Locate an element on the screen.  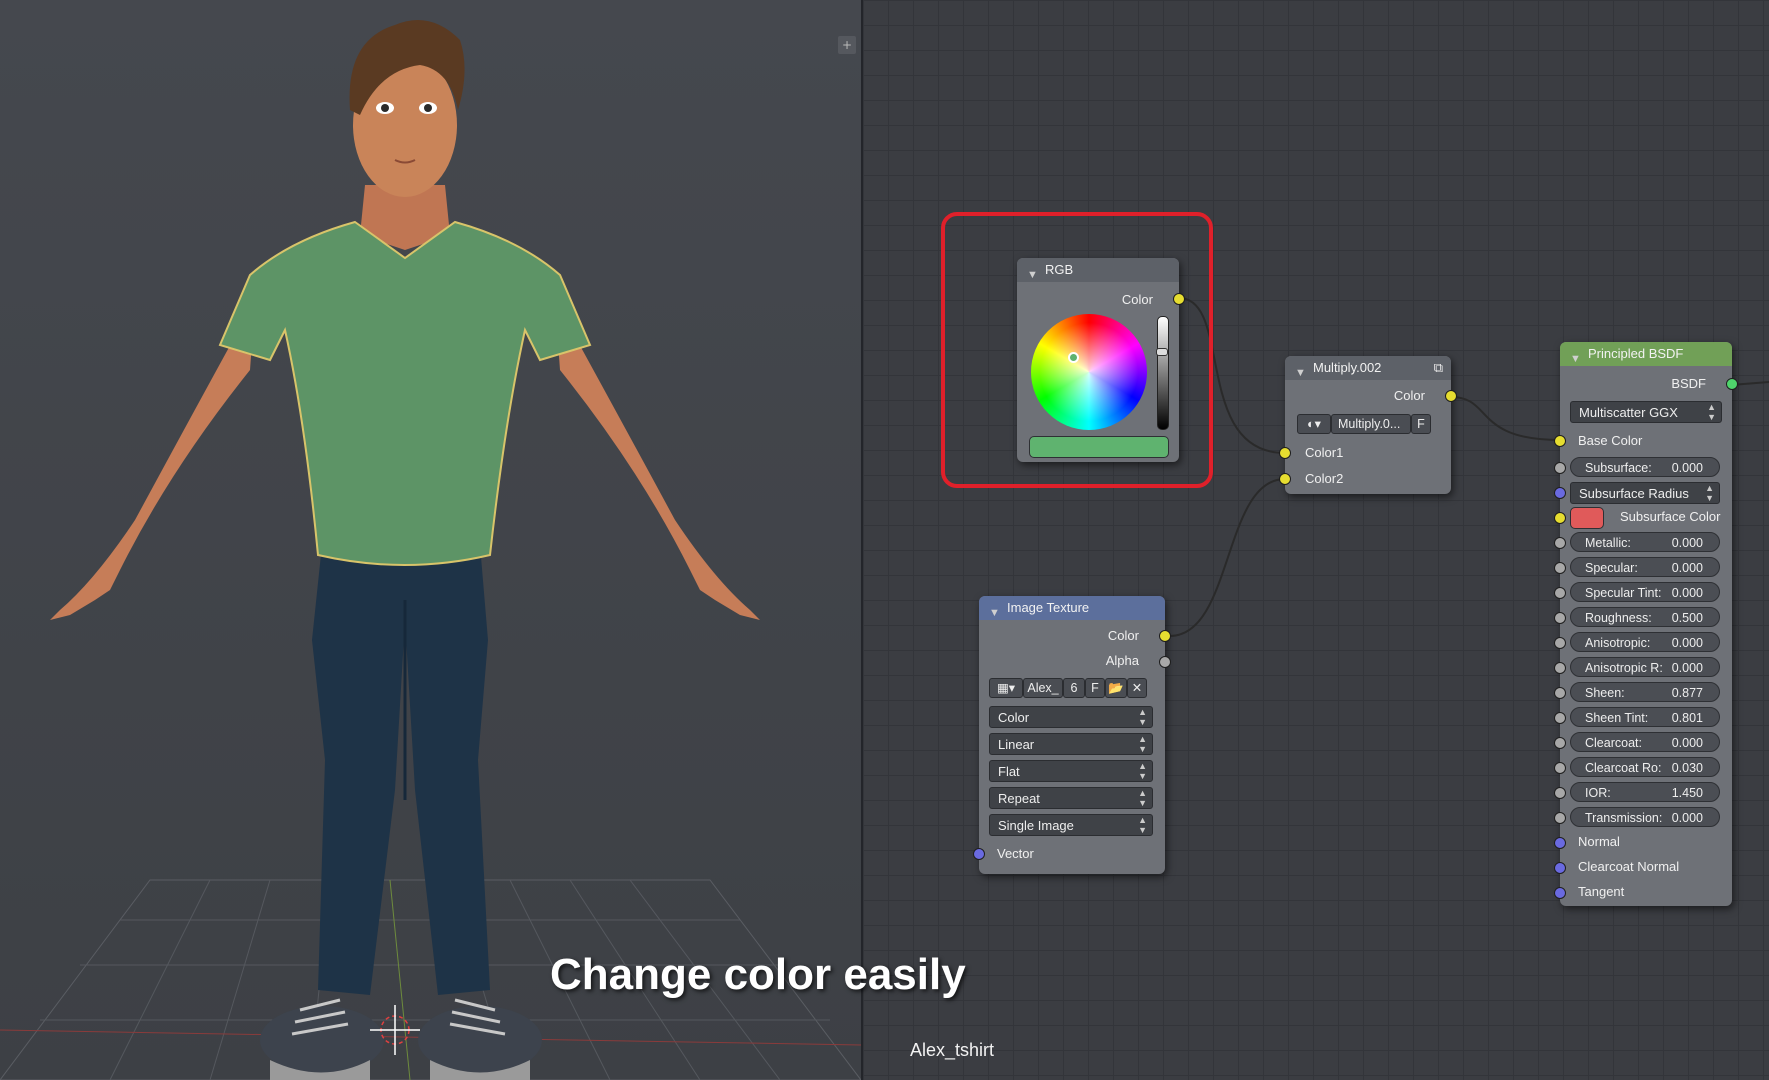
bsdf-field-clearcoat-ro: Clearcoat Ro: 0.030 is located at coordinates (1645, 767).